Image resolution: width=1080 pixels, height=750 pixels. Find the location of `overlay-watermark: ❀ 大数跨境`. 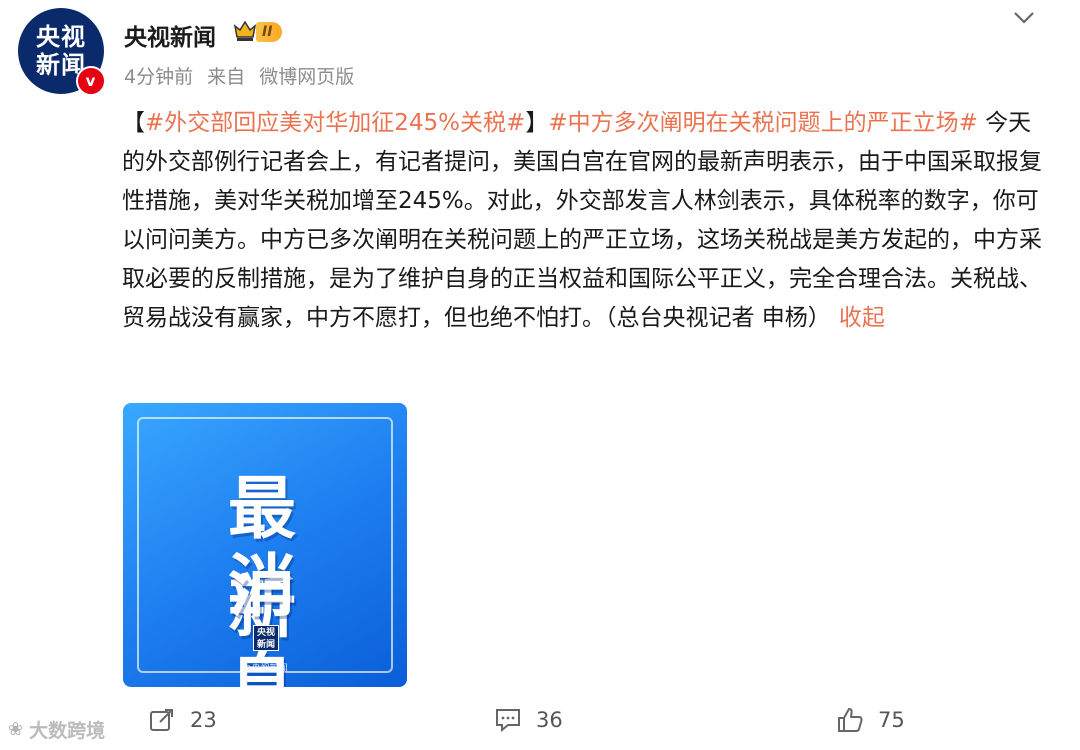

overlay-watermark: ❀ 大数跨境 is located at coordinates (56, 729).